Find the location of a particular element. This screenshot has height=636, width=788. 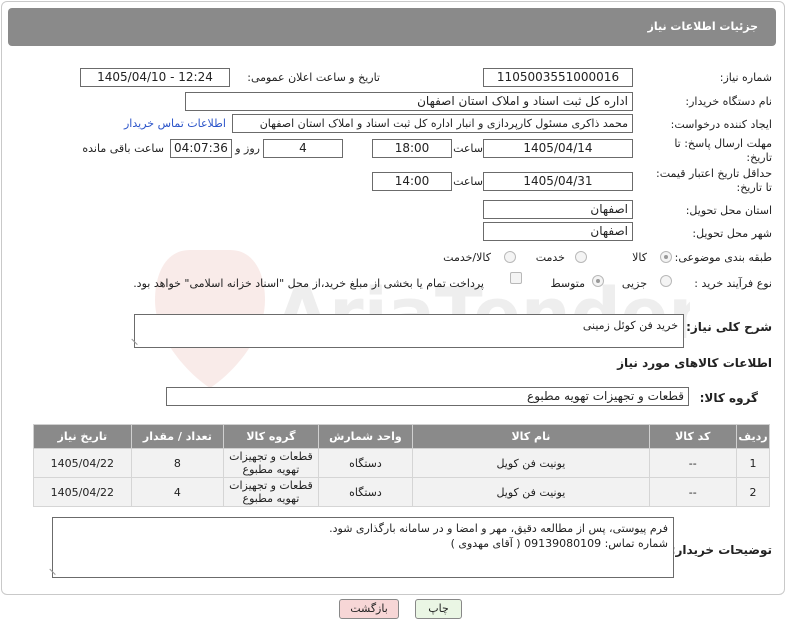

col-name: نام کالا is located at coordinates (531, 436).